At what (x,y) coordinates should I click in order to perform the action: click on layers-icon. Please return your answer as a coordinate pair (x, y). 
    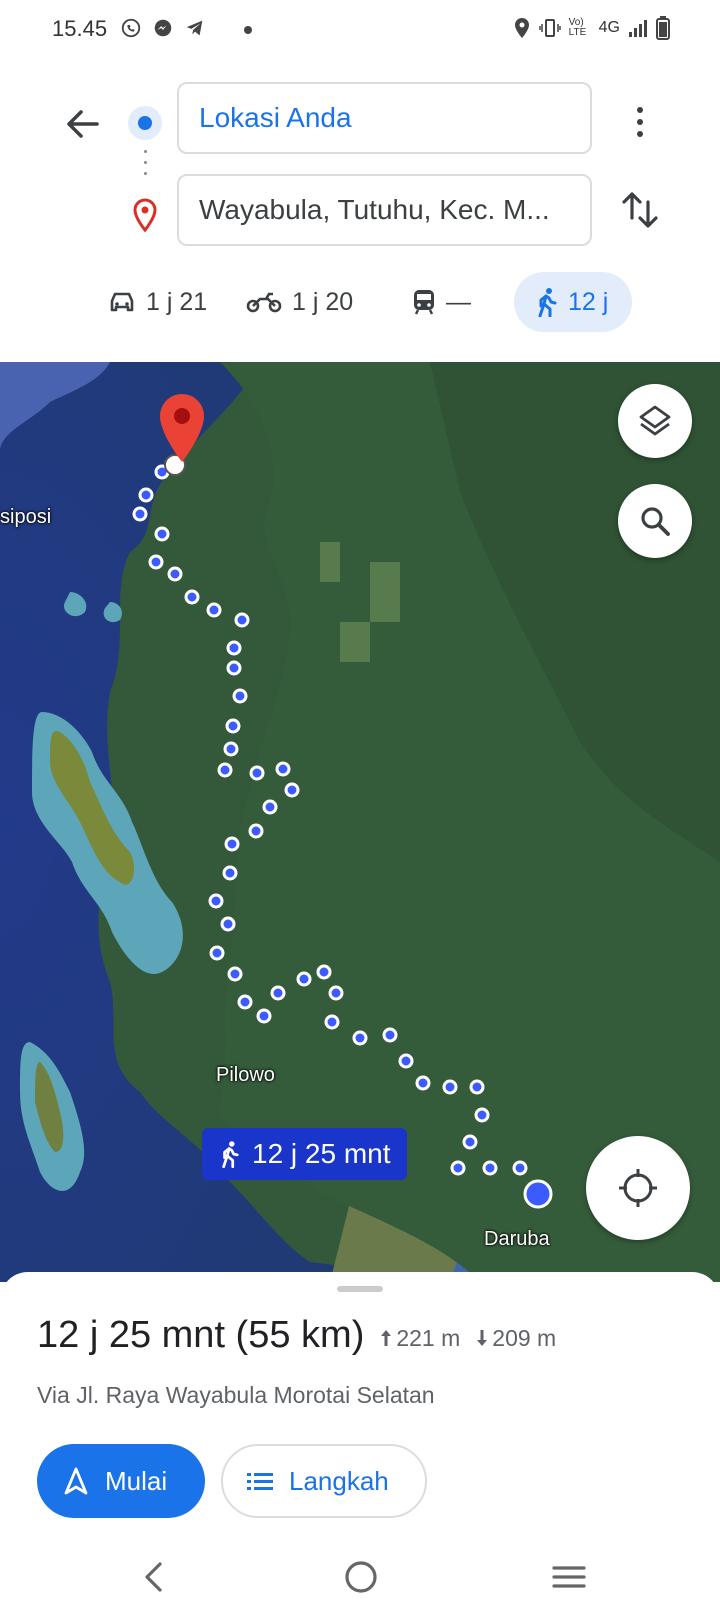
    Looking at the image, I should click on (655, 420).